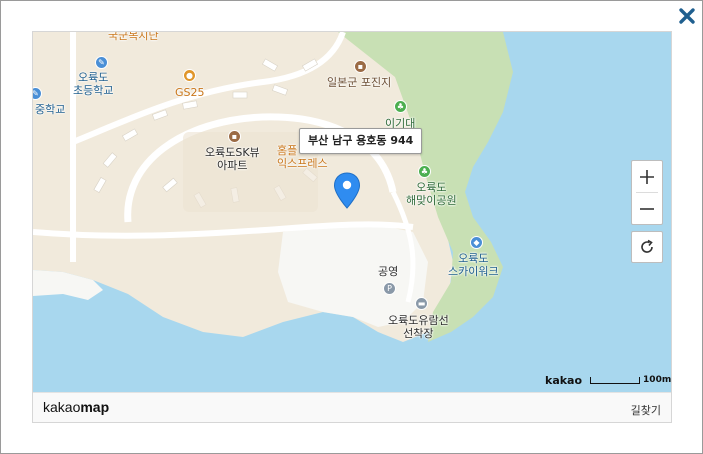  What do you see at coordinates (564, 380) in the screenshot?
I see `scale-brand: kakao` at bounding box center [564, 380].